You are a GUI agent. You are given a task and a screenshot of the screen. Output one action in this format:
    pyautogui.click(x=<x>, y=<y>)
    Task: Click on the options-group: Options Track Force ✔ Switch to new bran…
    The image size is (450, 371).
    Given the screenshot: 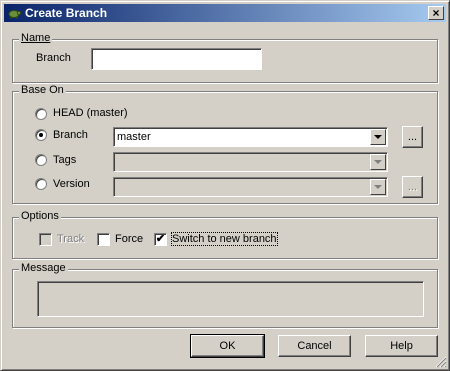 What is the action you would take?
    pyautogui.click(x=225, y=234)
    